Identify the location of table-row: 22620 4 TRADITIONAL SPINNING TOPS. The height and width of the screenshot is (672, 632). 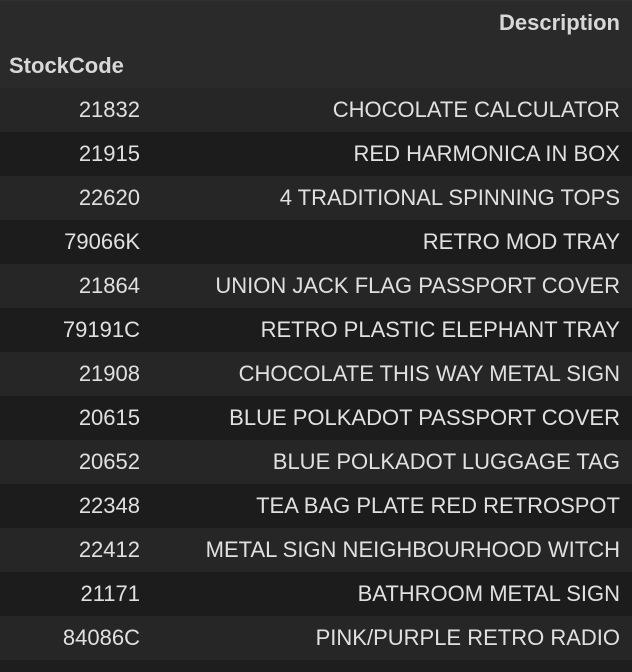
(316, 198).